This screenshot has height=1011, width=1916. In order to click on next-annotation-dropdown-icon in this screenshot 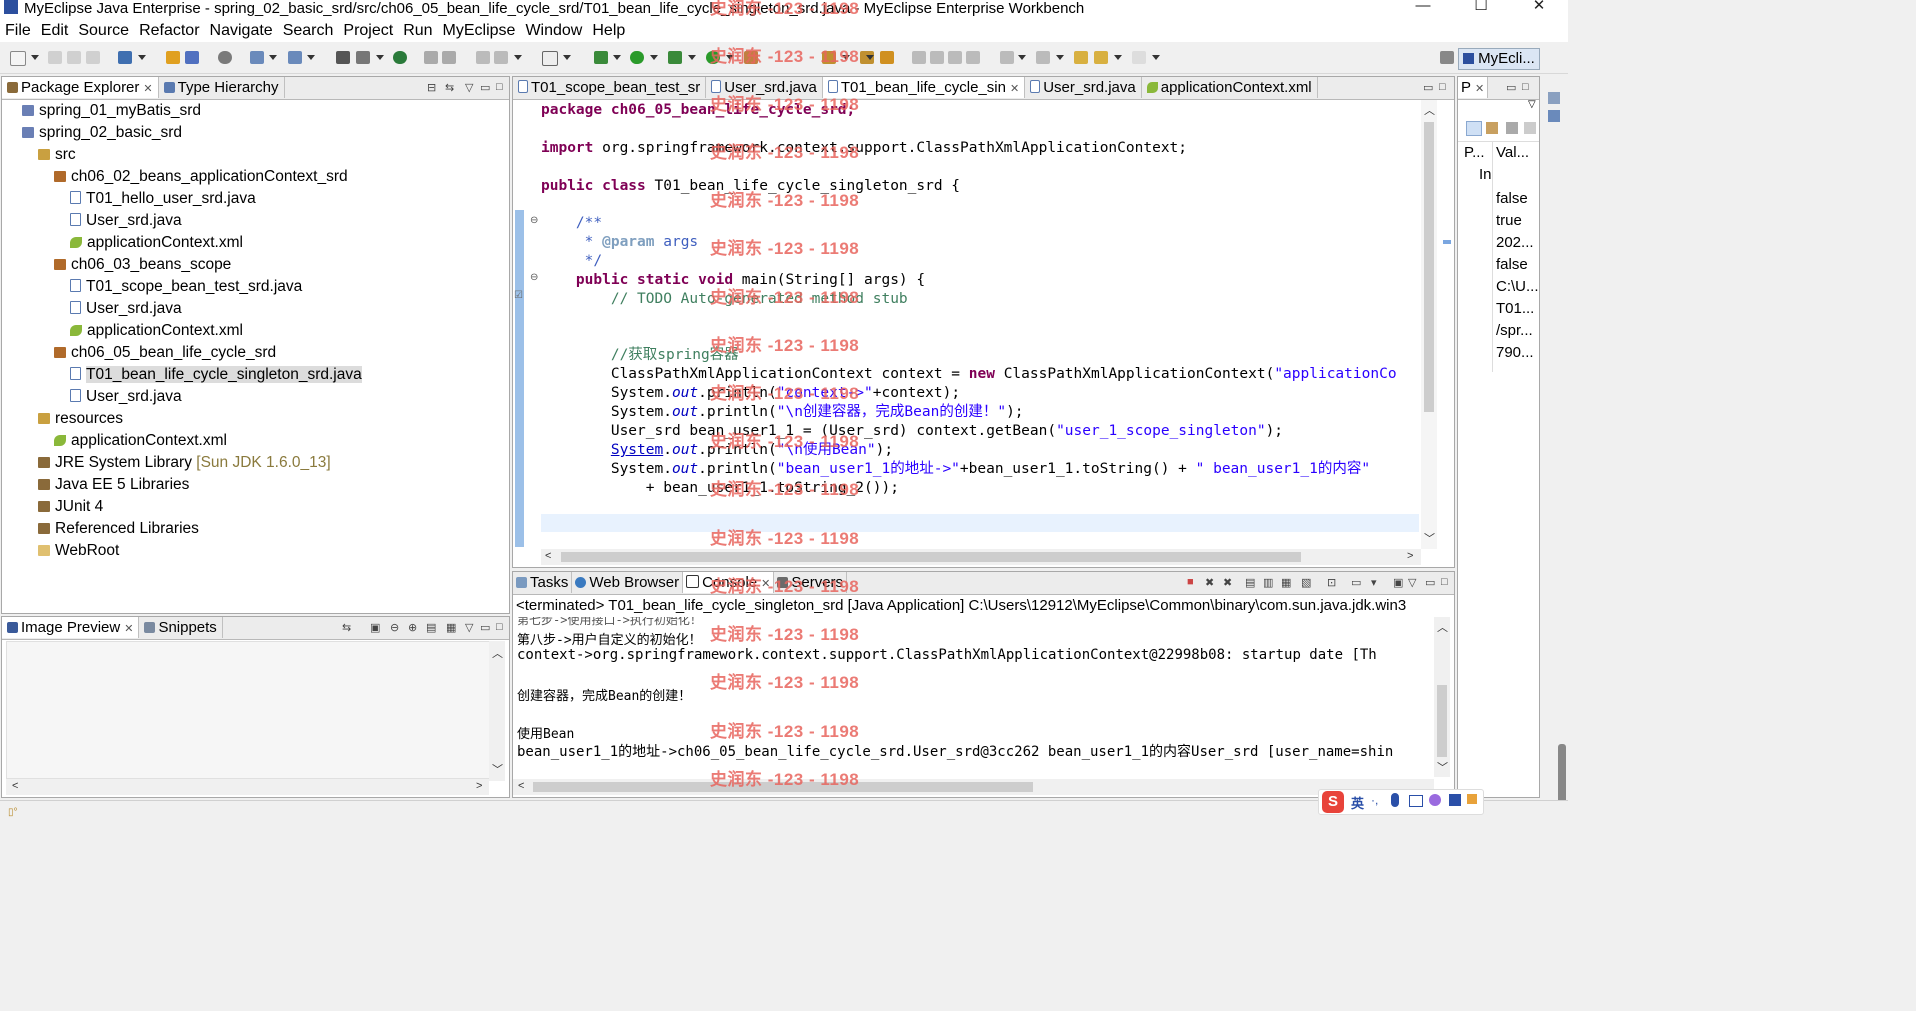, I will do `click(1022, 57)`.